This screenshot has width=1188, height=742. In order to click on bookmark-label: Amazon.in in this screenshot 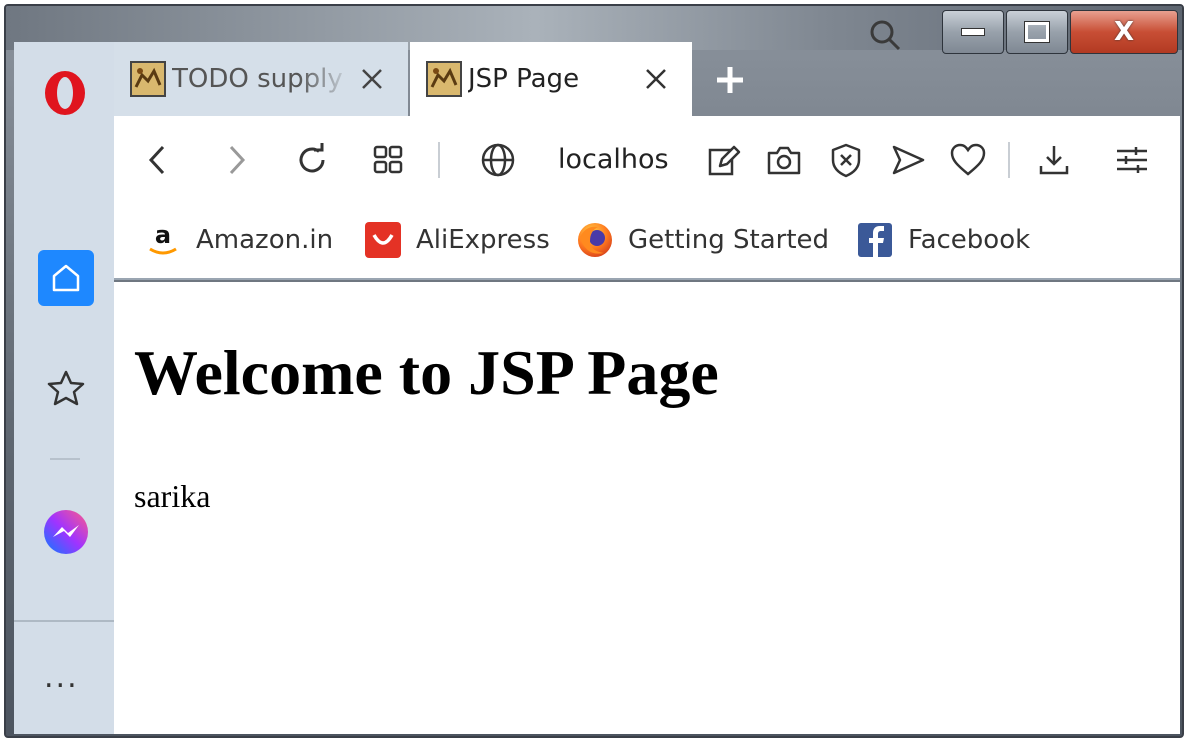, I will do `click(265, 240)`.